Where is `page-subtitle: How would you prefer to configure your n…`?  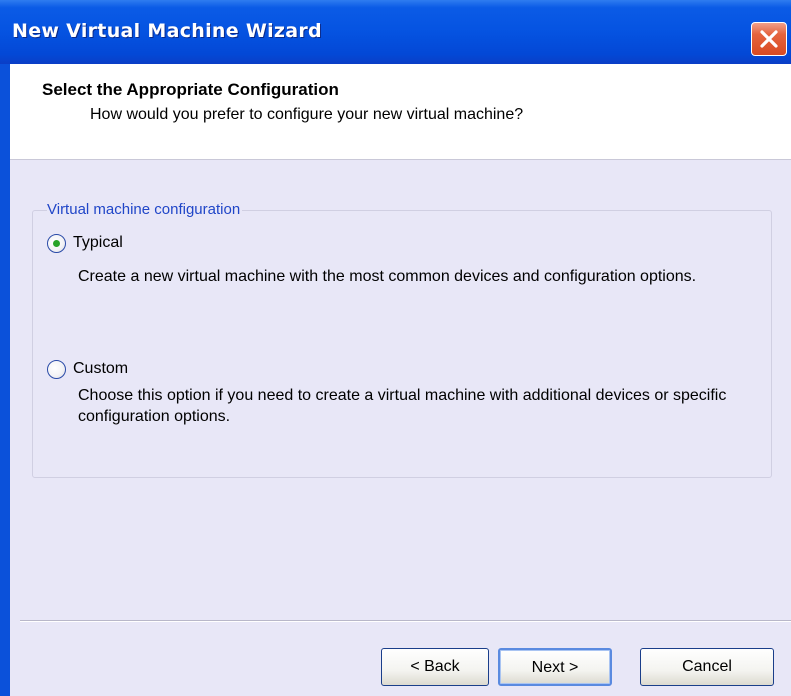 page-subtitle: How would you prefer to configure your n… is located at coordinates (307, 114).